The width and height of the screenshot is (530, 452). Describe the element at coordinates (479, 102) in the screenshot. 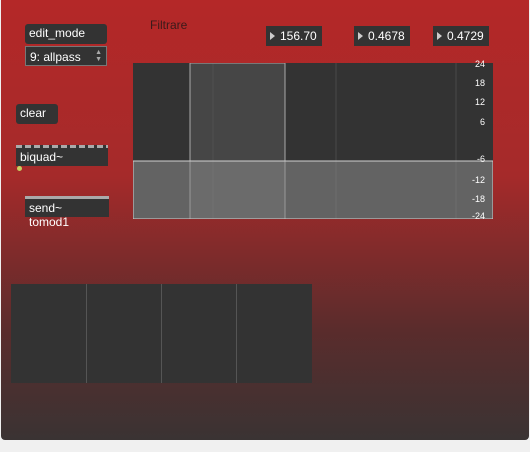

I see `db-tick: 12` at that location.